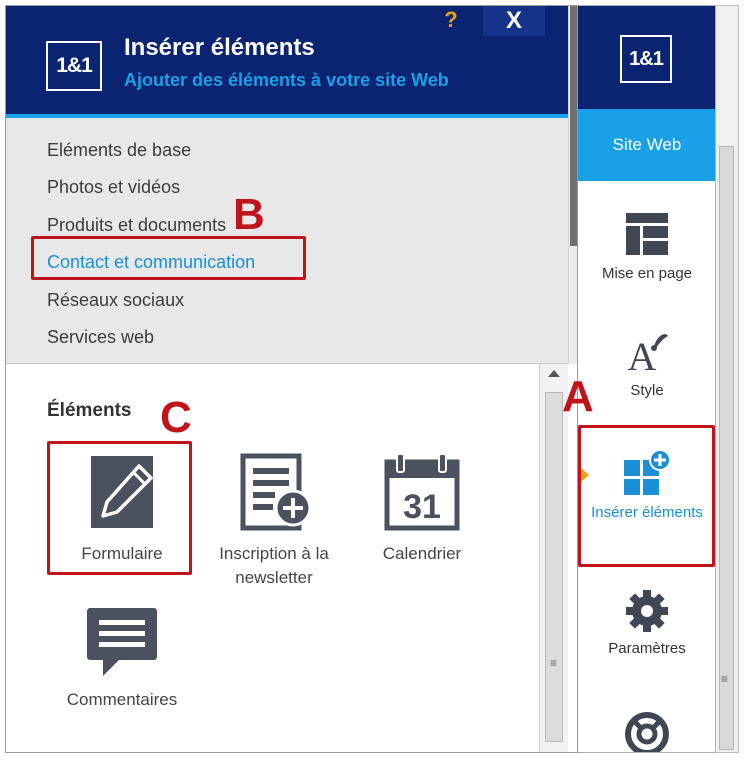  What do you see at coordinates (554, 373) in the screenshot?
I see `scroll-up-arrow-icon` at bounding box center [554, 373].